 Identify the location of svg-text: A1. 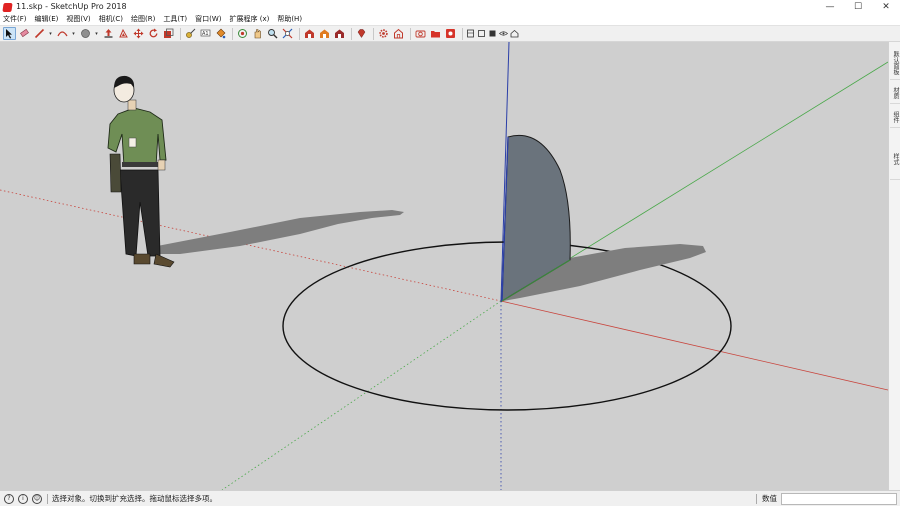
(205, 34).